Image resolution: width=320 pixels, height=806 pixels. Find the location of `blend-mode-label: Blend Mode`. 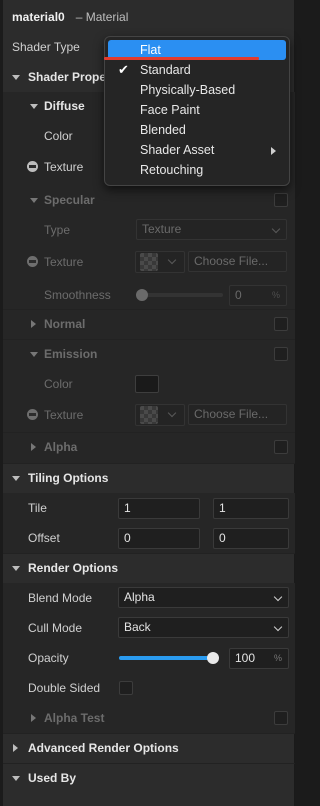

blend-mode-label: Blend Mode is located at coordinates (60, 598).